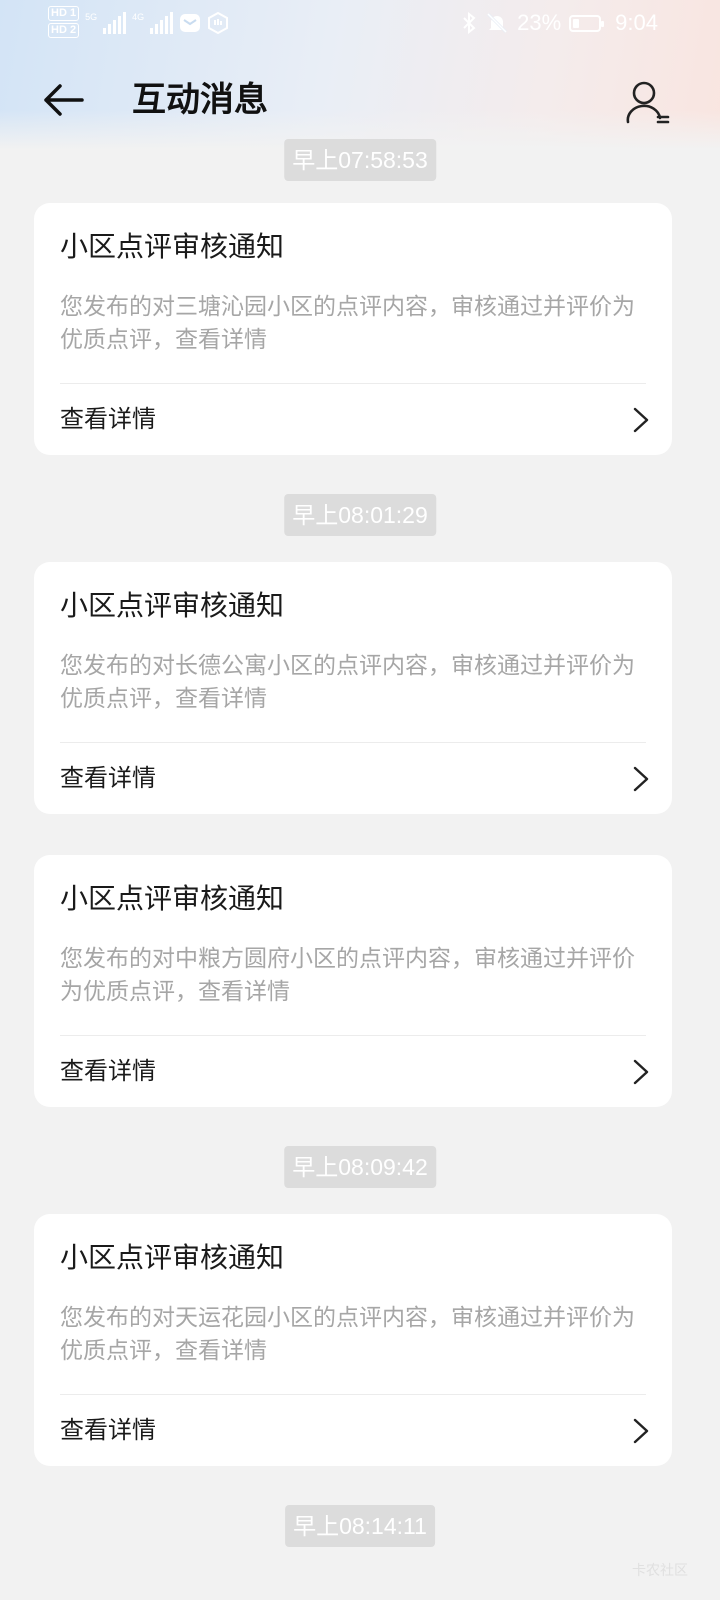 The width and height of the screenshot is (720, 1600). What do you see at coordinates (587, 23) in the screenshot?
I see `battery-icon` at bounding box center [587, 23].